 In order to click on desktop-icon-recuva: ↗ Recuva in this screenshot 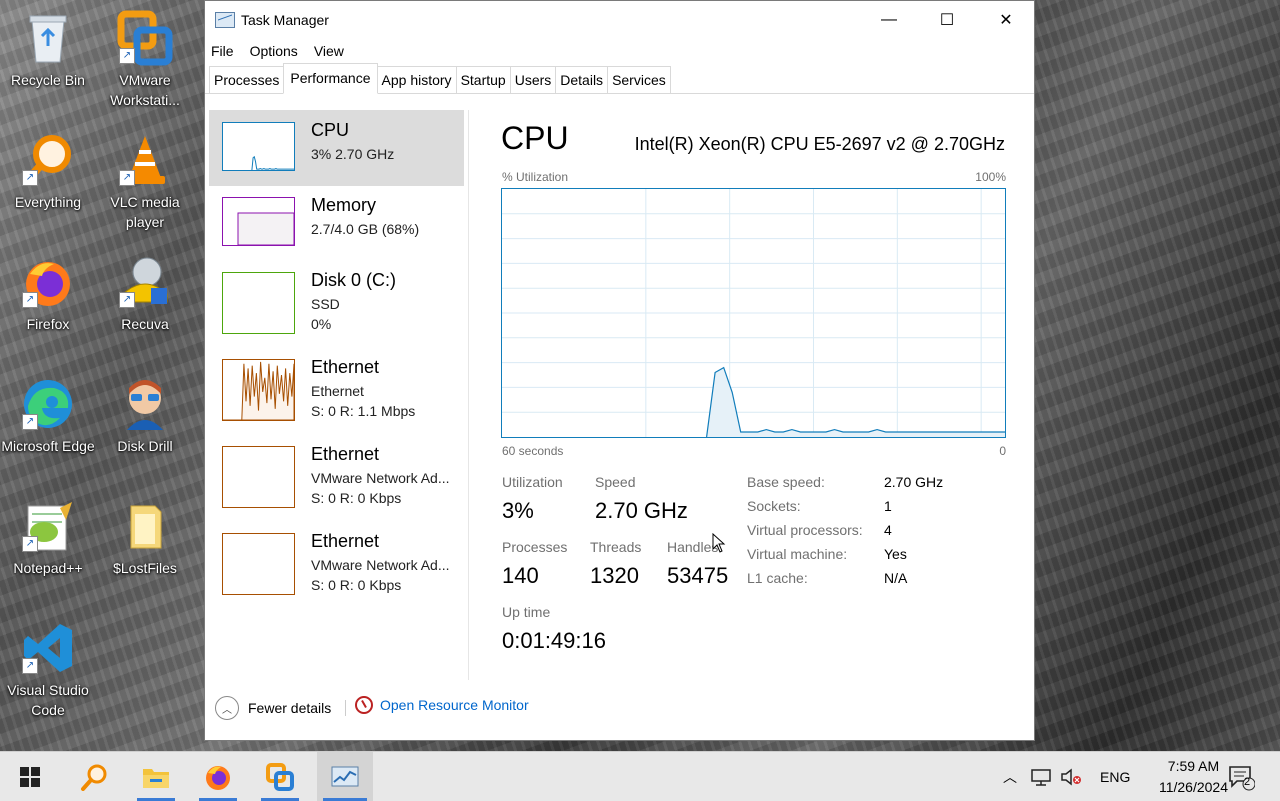, I will do `click(145, 291)`.